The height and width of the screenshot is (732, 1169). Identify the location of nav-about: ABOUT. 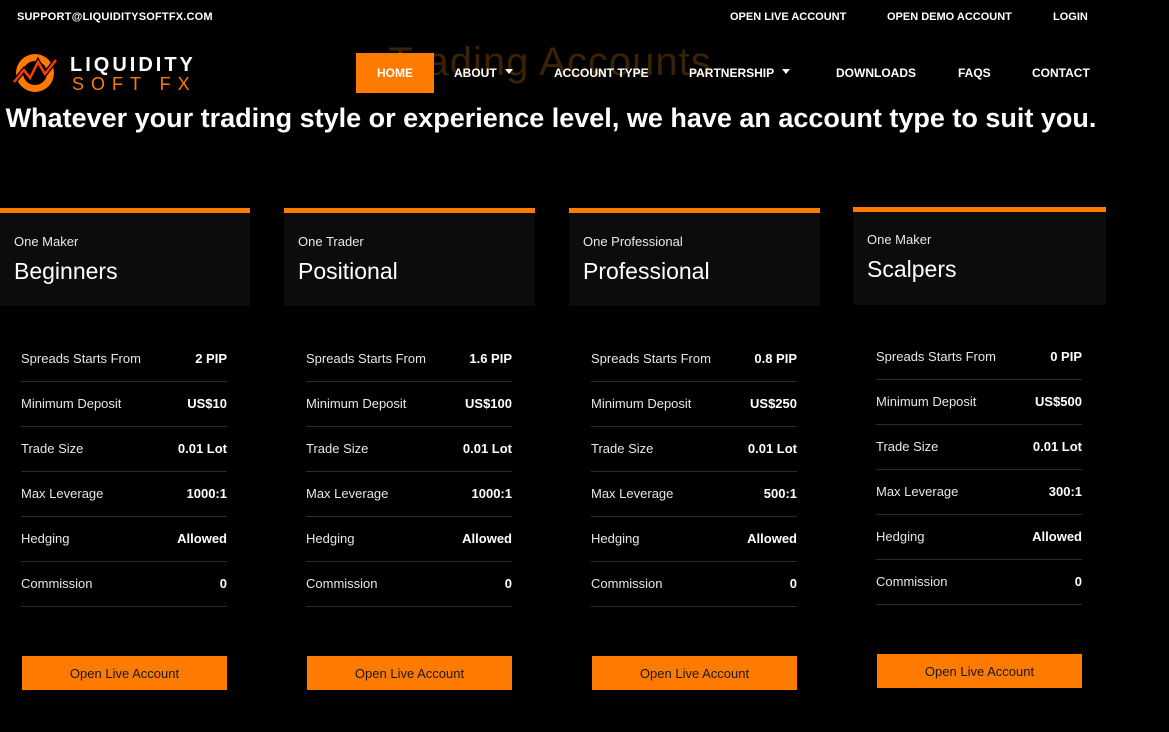
(483, 73).